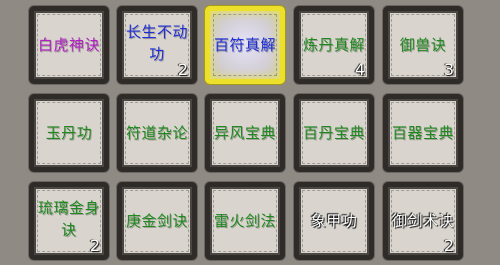  I want to click on skill-name: 长生不动功, so click(157, 43).